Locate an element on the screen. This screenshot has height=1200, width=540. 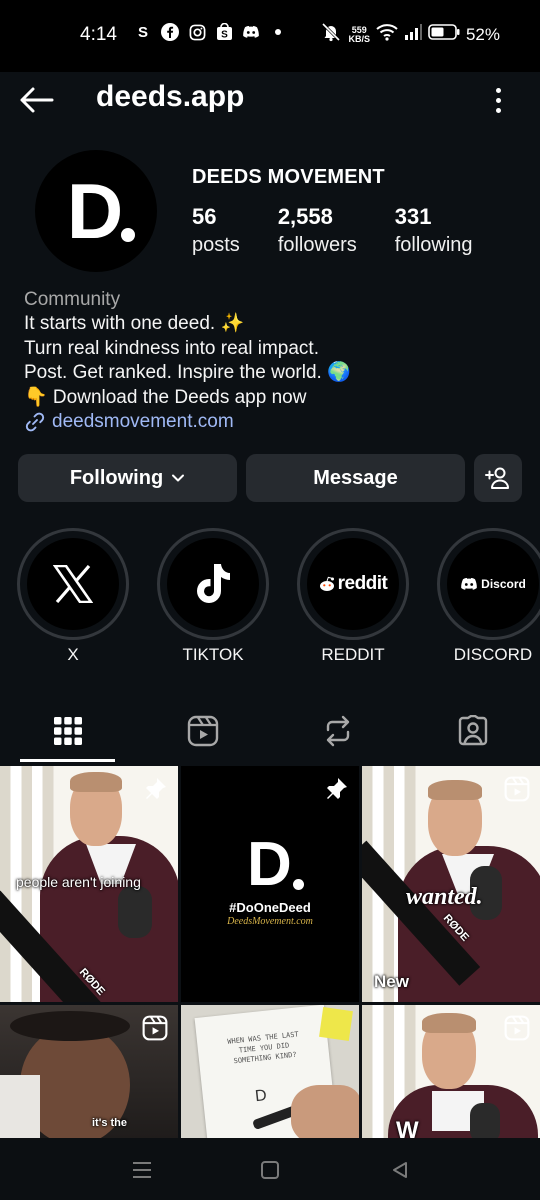
discord-icon is located at coordinates (251, 32).